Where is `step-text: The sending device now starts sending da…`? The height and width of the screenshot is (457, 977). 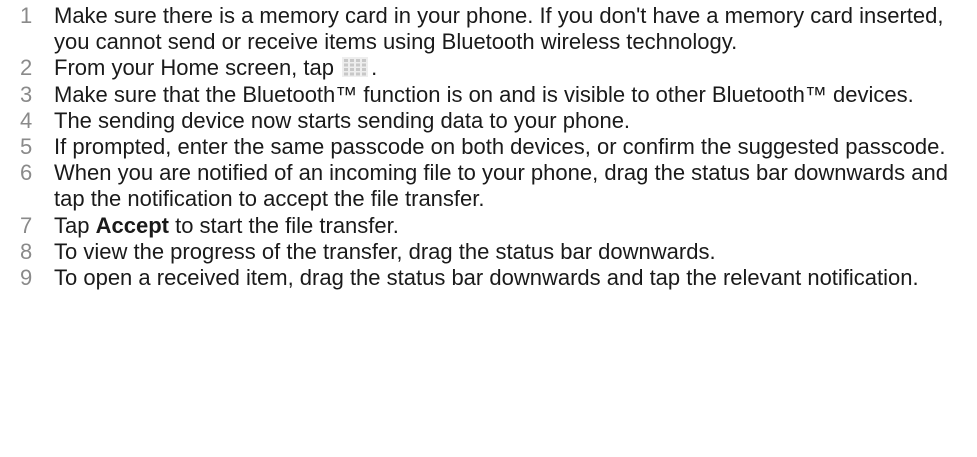 step-text: The sending device now starts sending da… is located at coordinates (342, 120).